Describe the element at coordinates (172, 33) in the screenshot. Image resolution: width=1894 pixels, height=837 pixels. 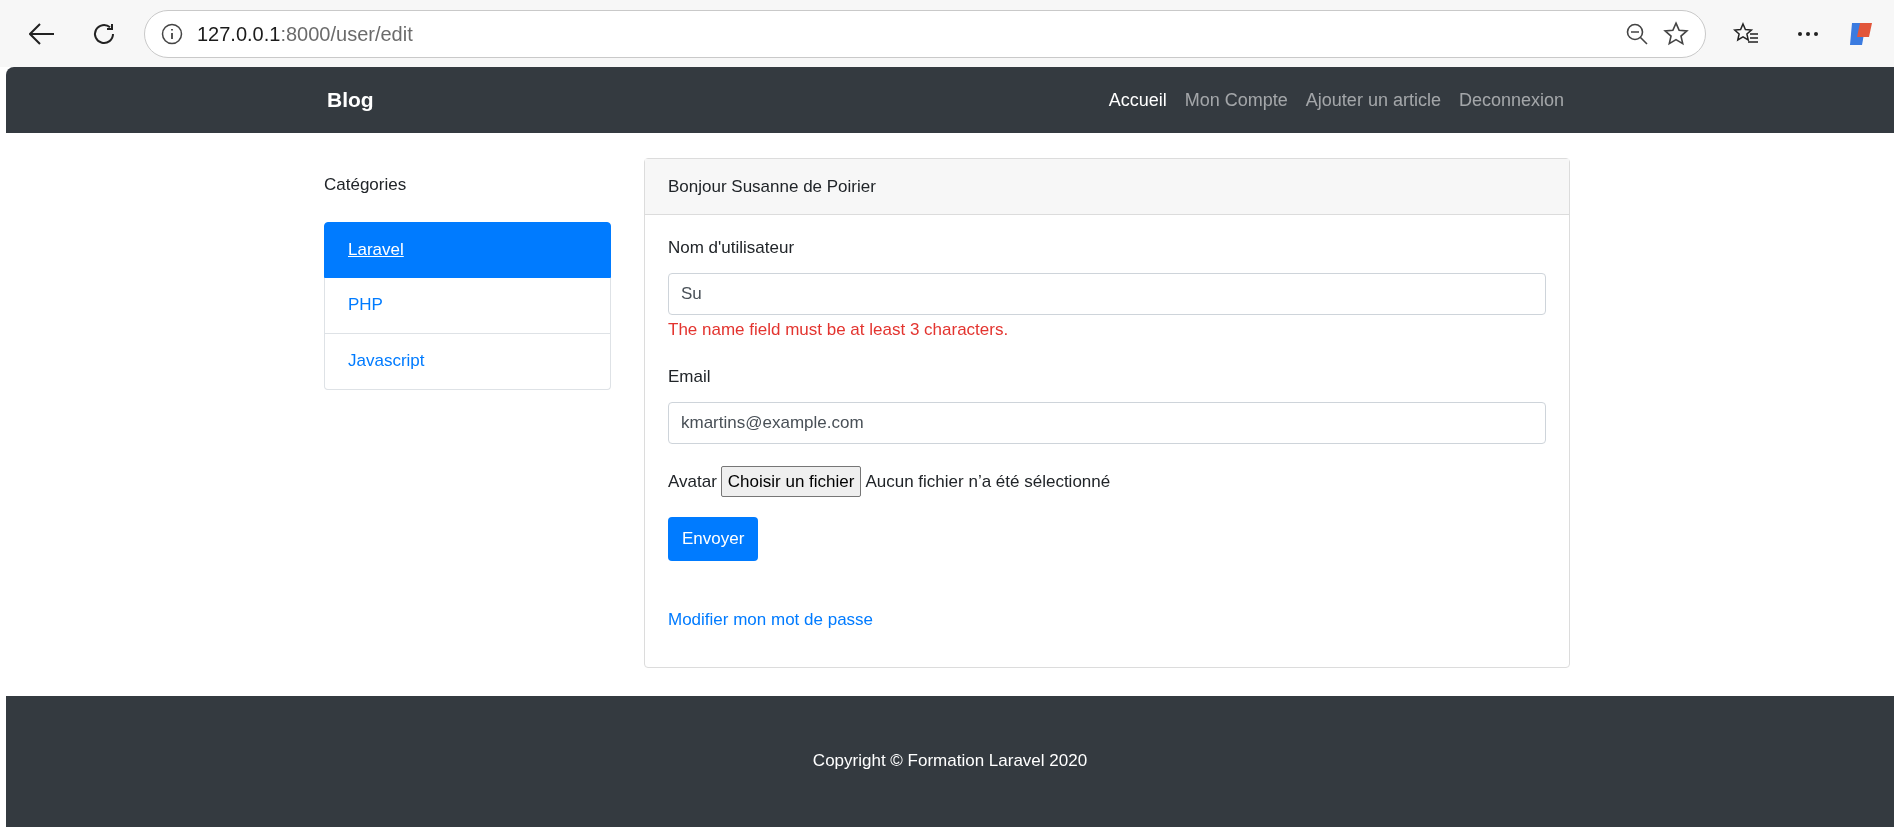
I see `info-icon` at that location.